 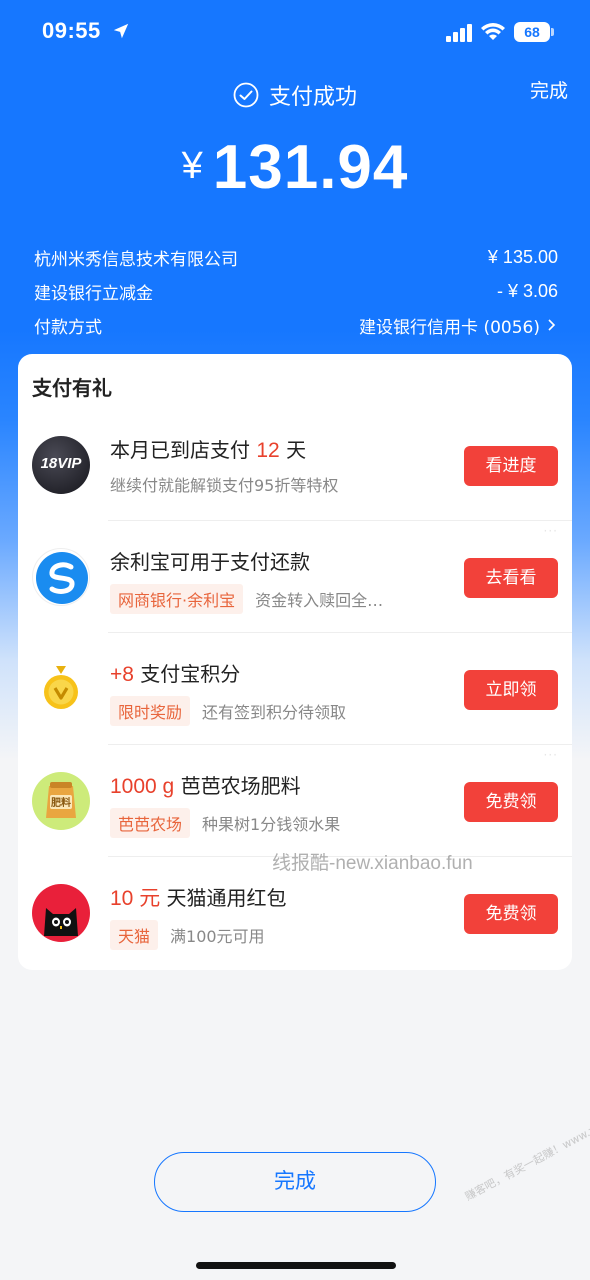 I want to click on page-title: 支付成功, so click(x=312, y=97).